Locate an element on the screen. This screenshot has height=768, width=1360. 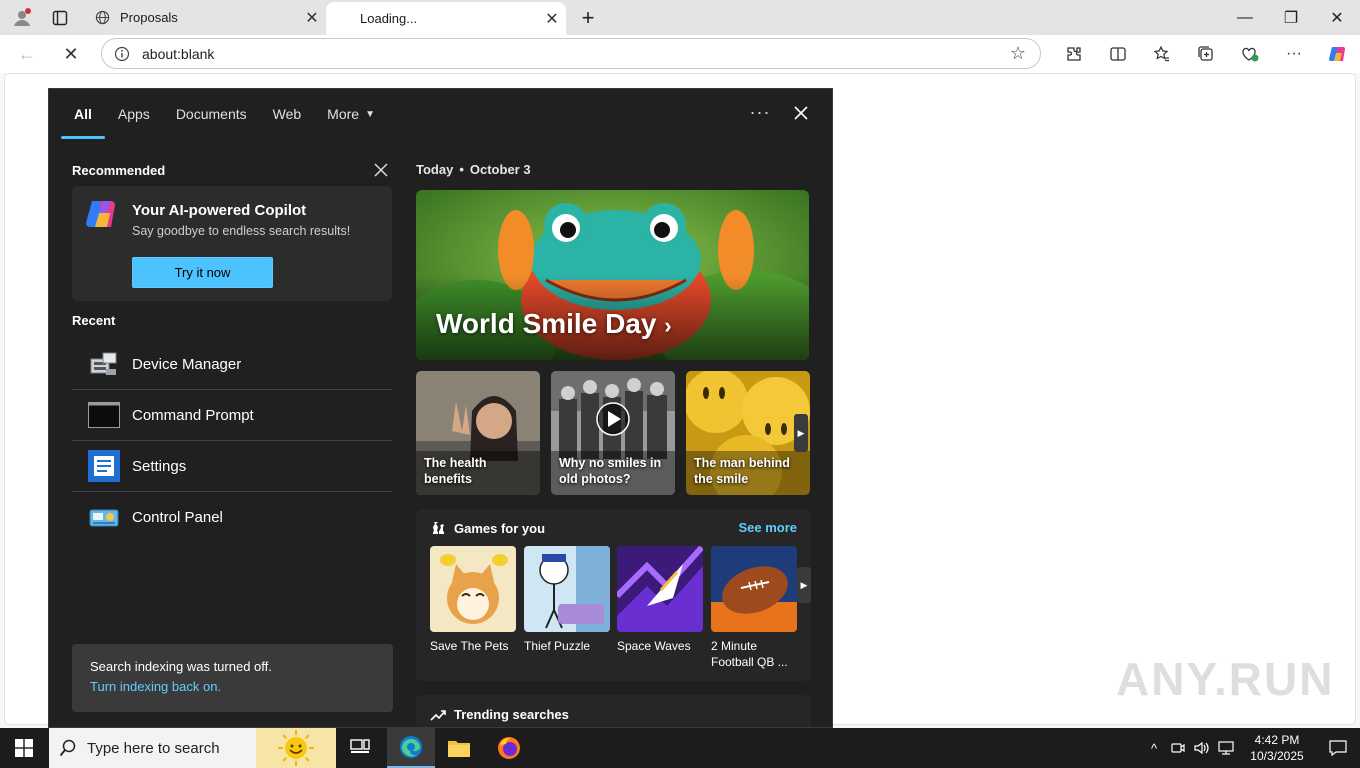
tab-web: Web is located at coordinates (287, 114).